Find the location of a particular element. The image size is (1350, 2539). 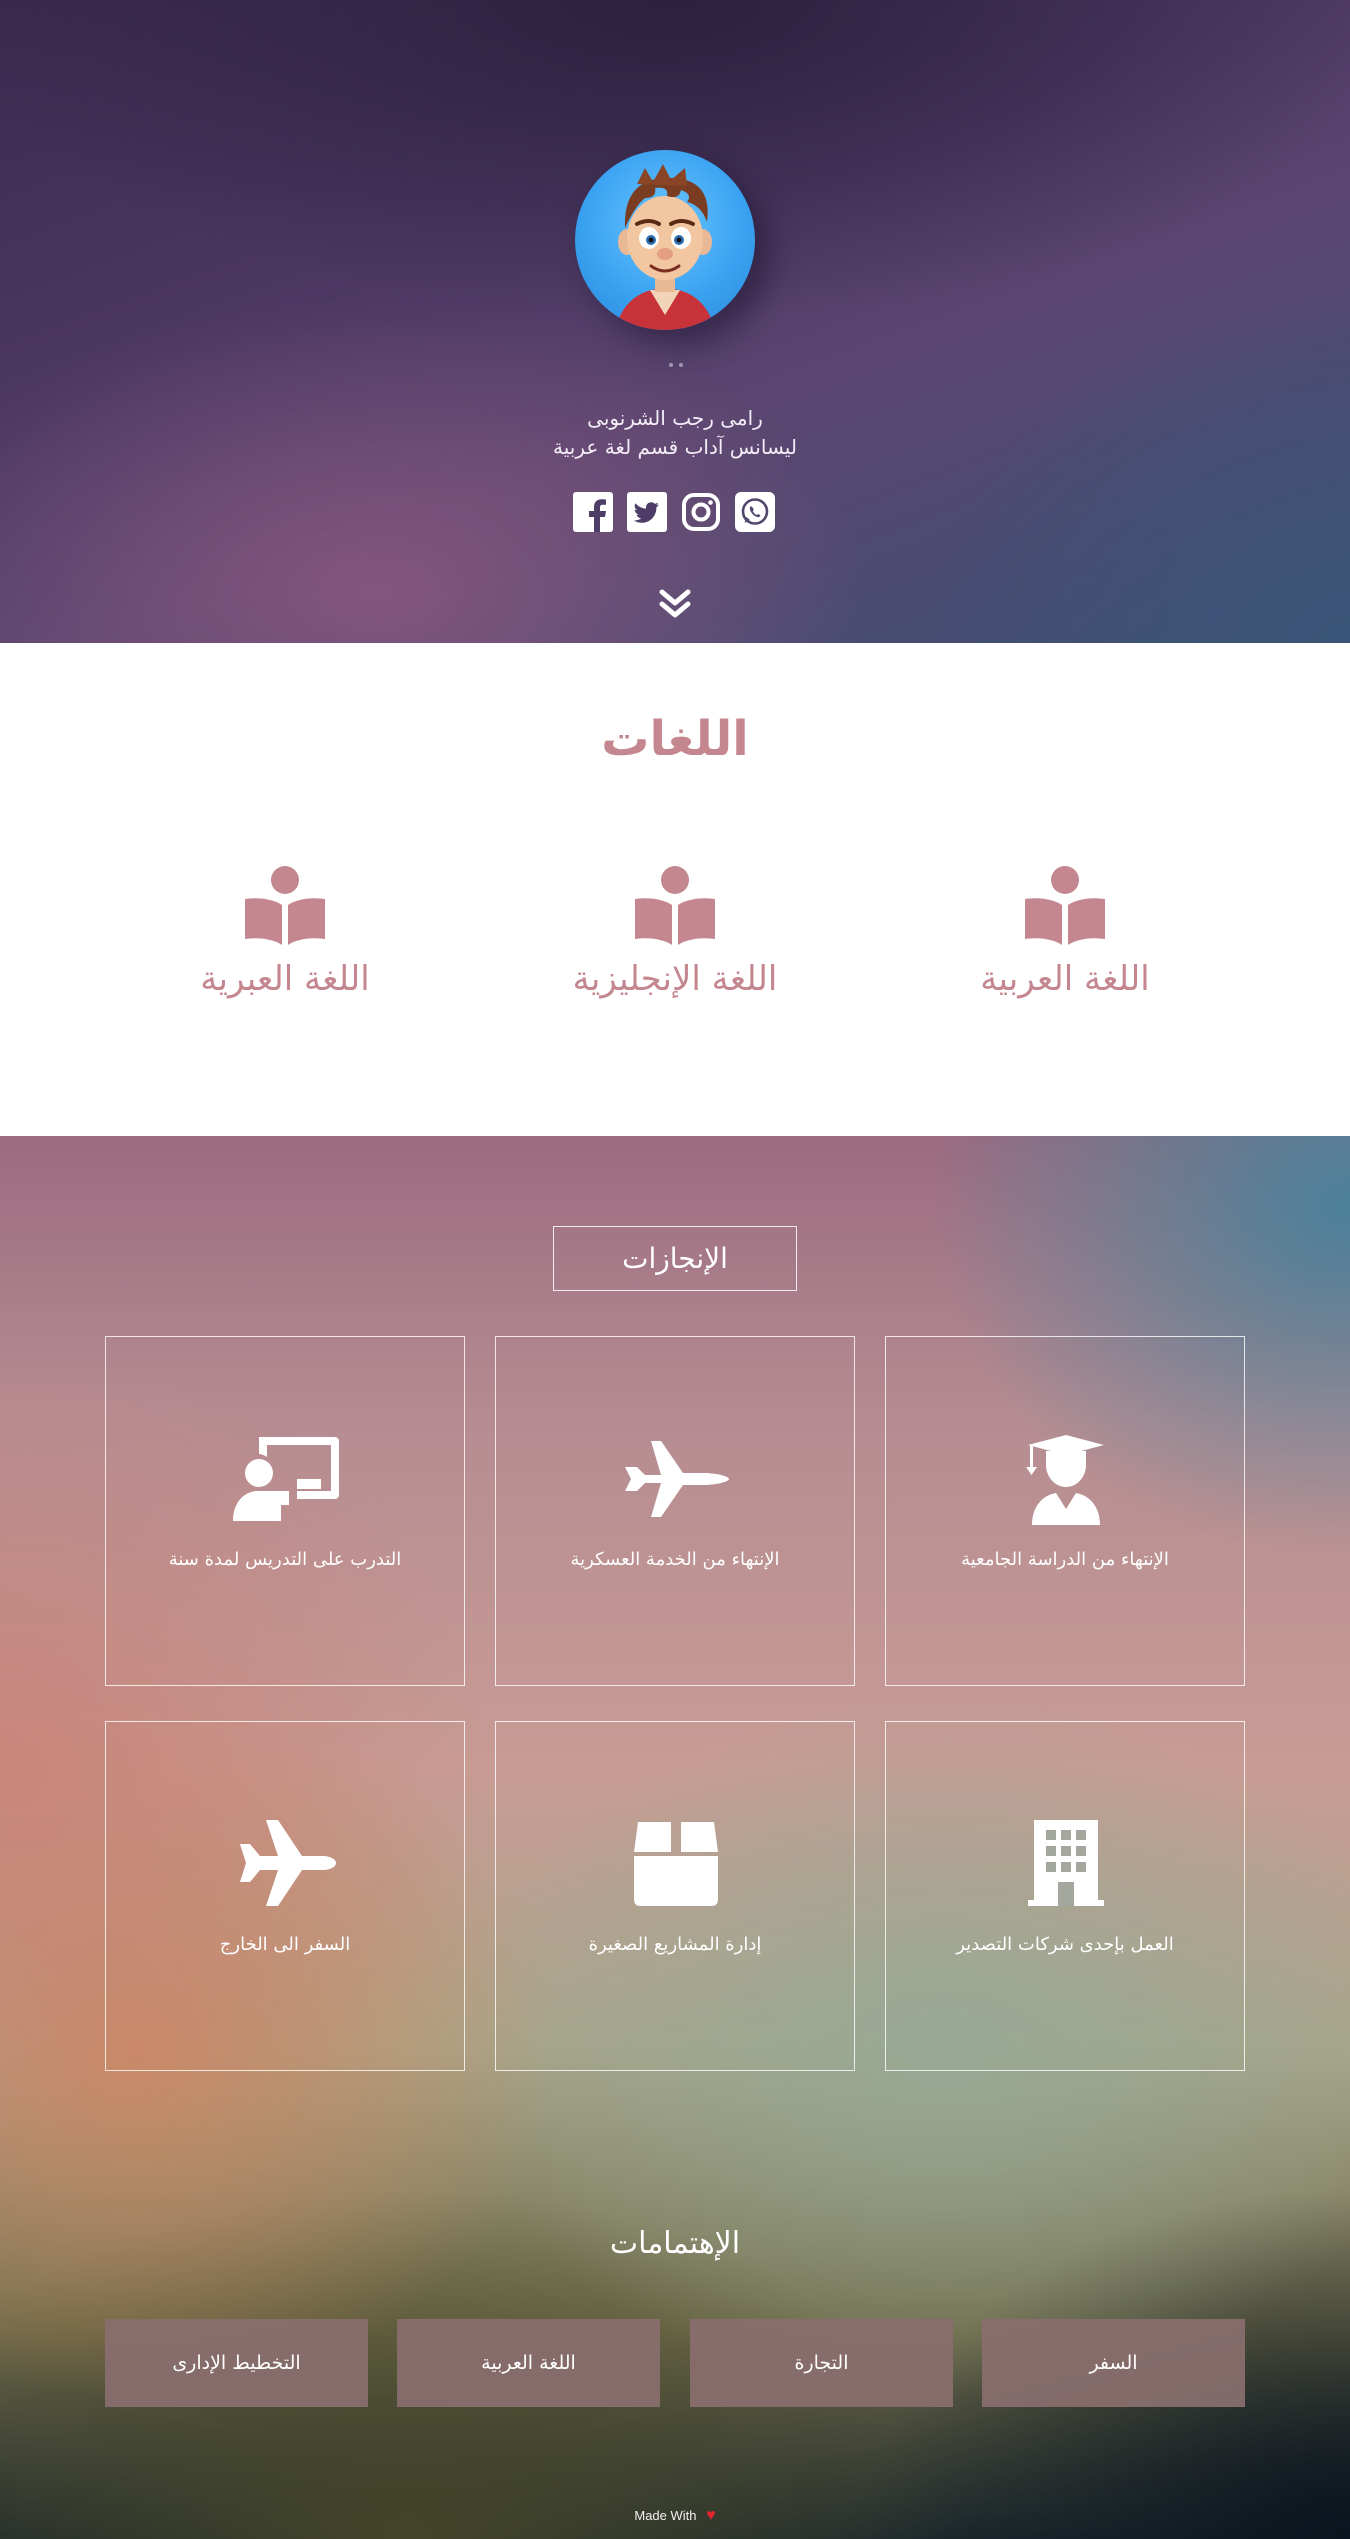

footer-text: Made With is located at coordinates (665, 2515).